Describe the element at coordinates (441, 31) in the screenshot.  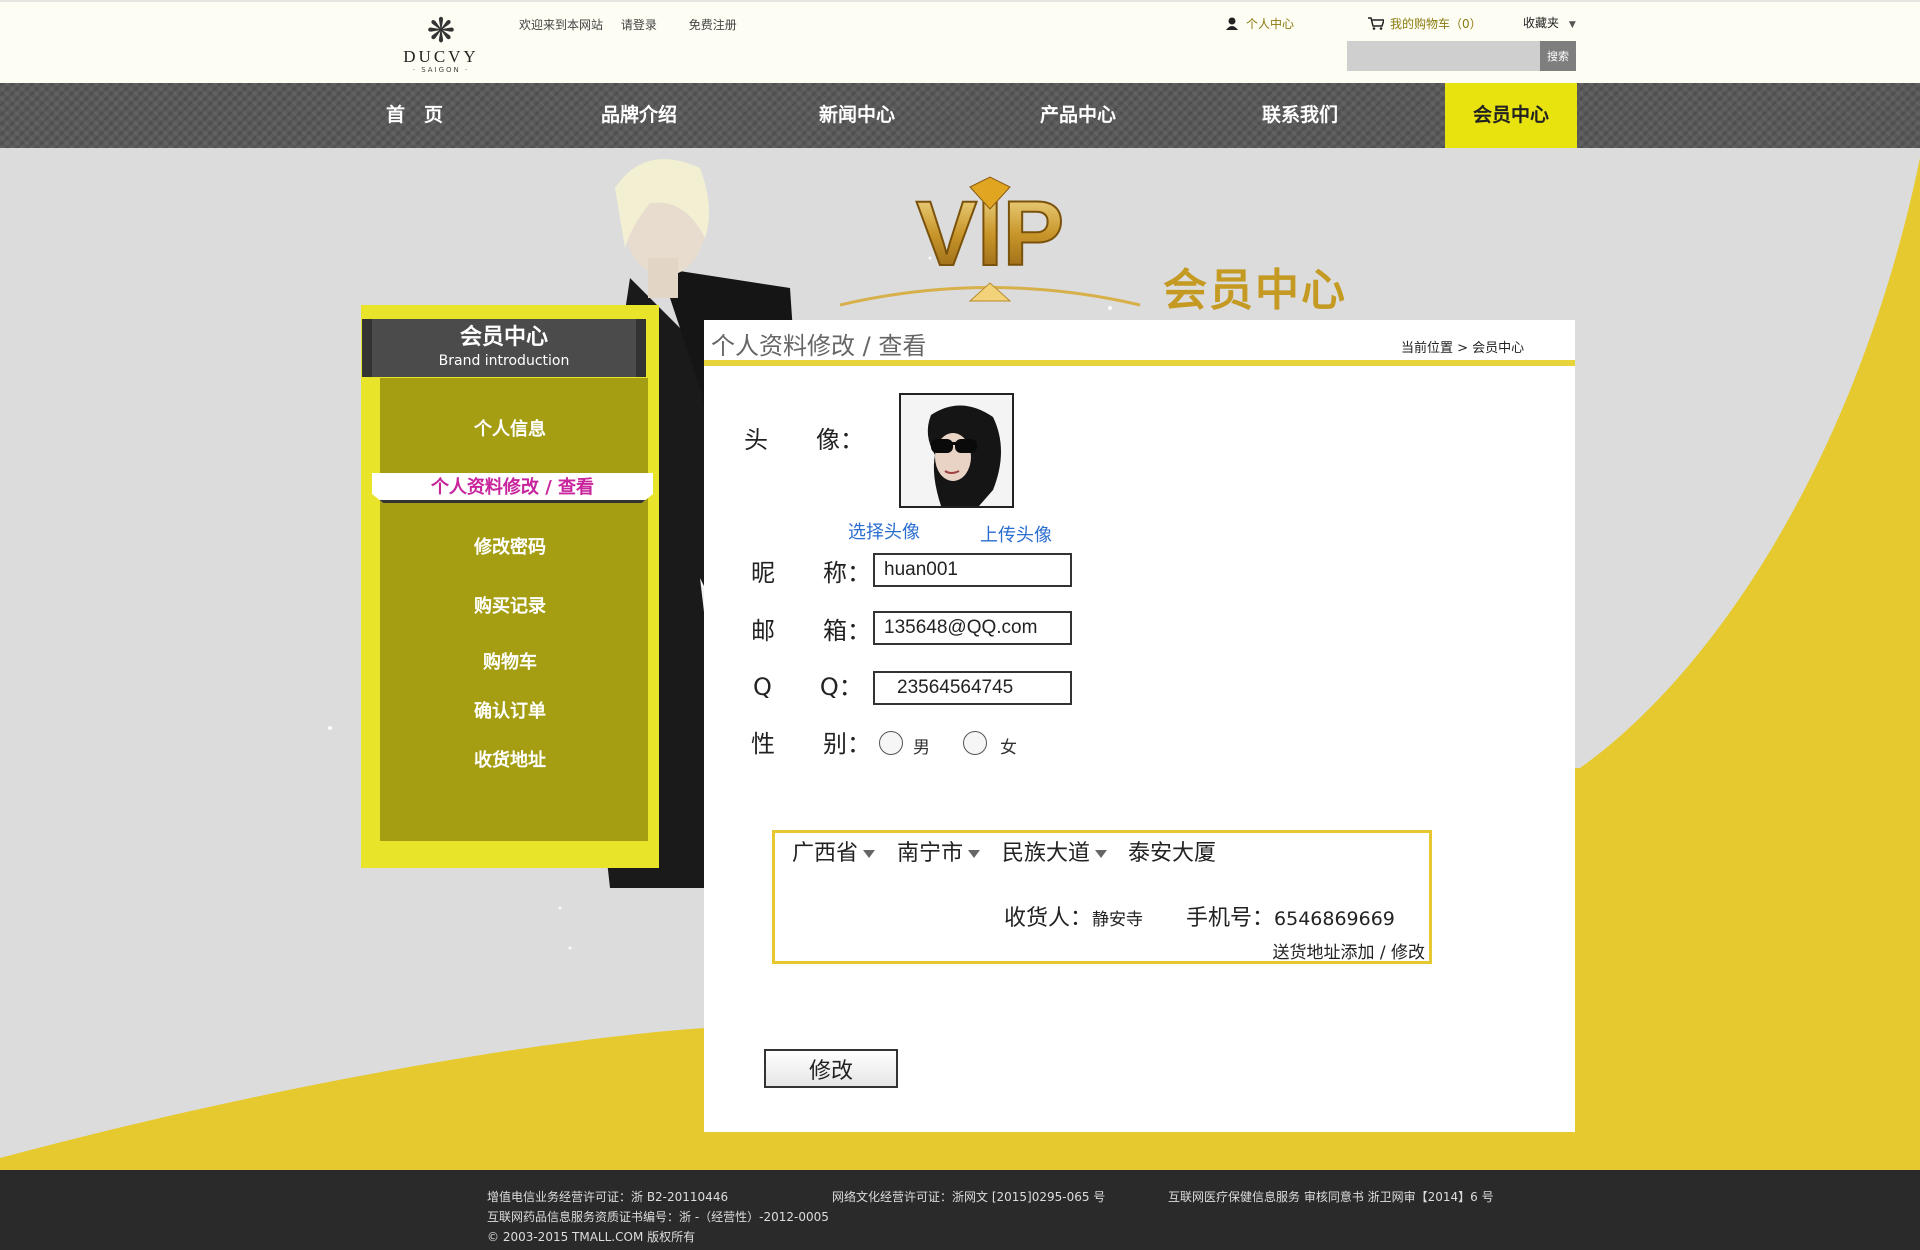
I see `snowflake-icon: ❋` at that location.